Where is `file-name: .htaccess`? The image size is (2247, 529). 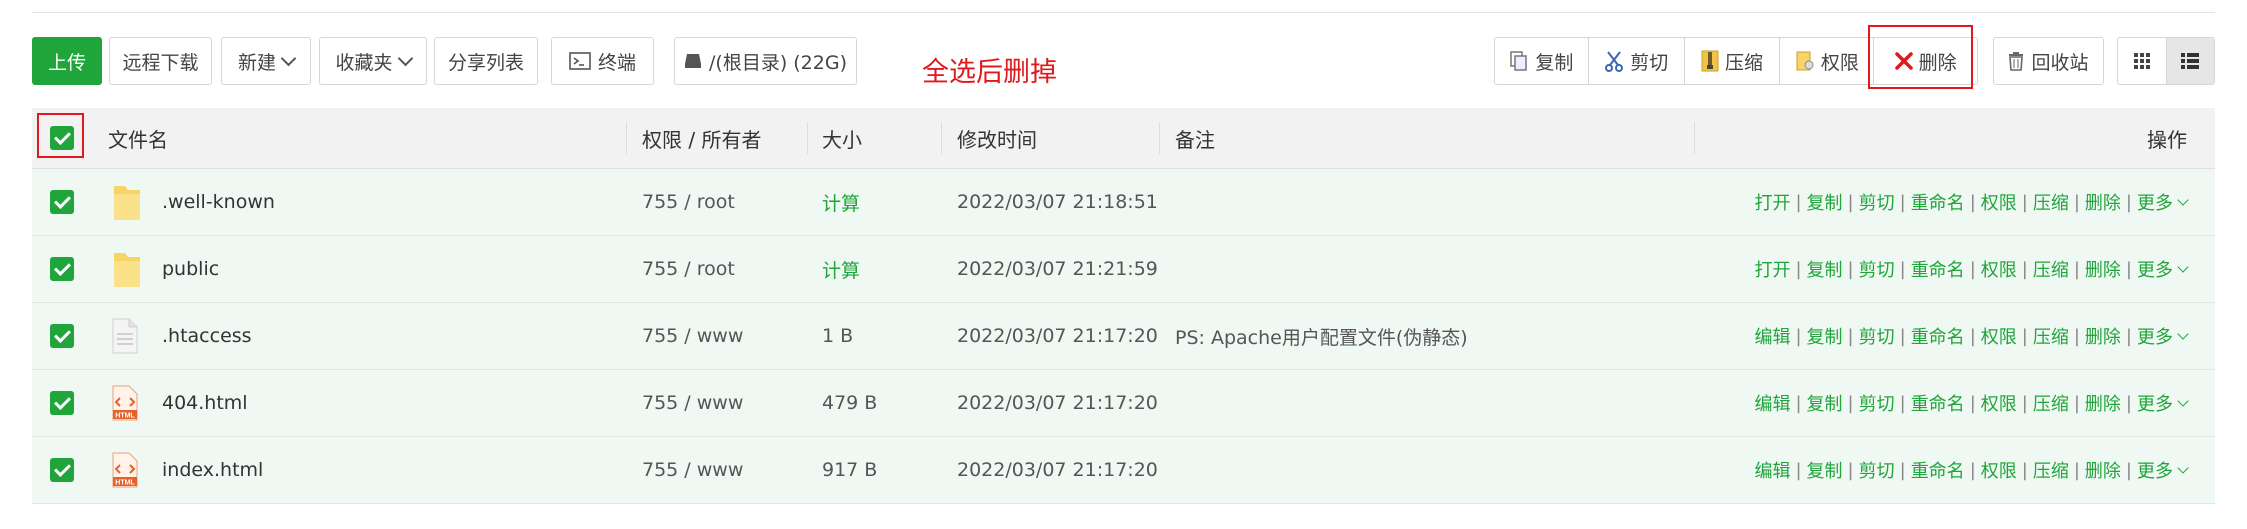 file-name: .htaccess is located at coordinates (207, 336).